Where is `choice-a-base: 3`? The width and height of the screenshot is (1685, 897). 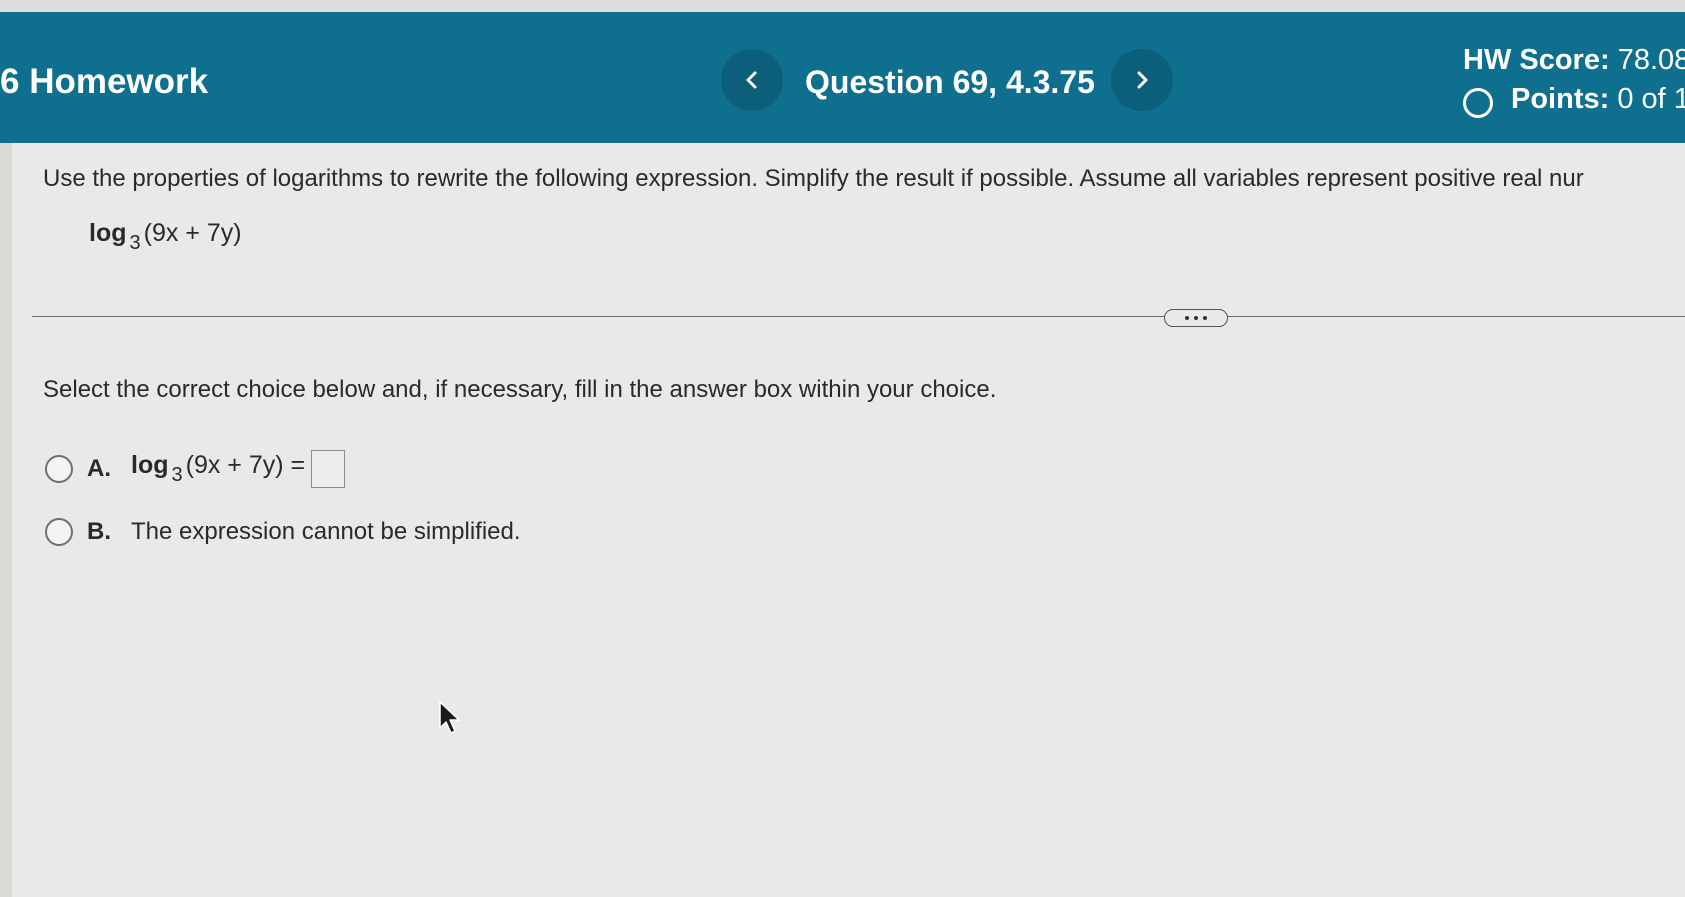
choice-a-base: 3 is located at coordinates (177, 475).